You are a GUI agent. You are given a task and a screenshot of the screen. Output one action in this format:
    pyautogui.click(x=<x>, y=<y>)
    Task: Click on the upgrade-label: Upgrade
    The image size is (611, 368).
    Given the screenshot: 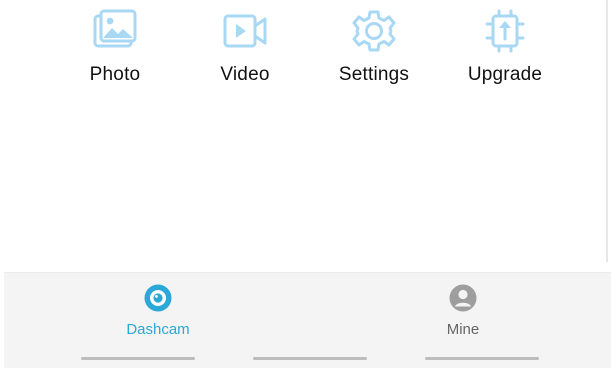 What is the action you would take?
    pyautogui.click(x=505, y=74)
    